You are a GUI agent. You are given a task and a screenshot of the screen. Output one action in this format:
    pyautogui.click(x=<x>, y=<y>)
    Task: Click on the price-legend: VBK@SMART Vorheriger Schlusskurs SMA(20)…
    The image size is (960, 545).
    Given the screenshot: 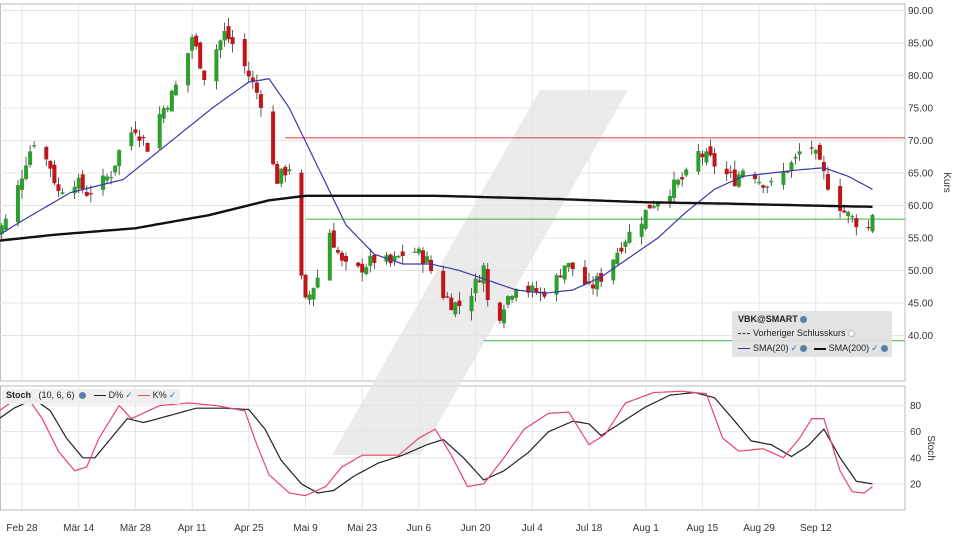 What is the action you would take?
    pyautogui.click(x=812, y=334)
    